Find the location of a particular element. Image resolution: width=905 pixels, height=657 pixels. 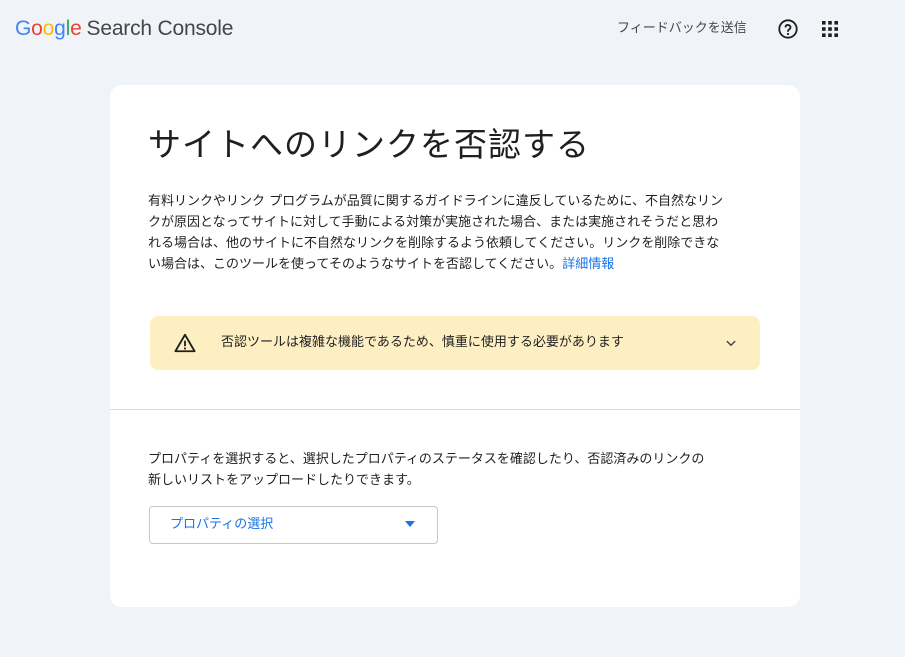

apps-grid-icon is located at coordinates (830, 29).